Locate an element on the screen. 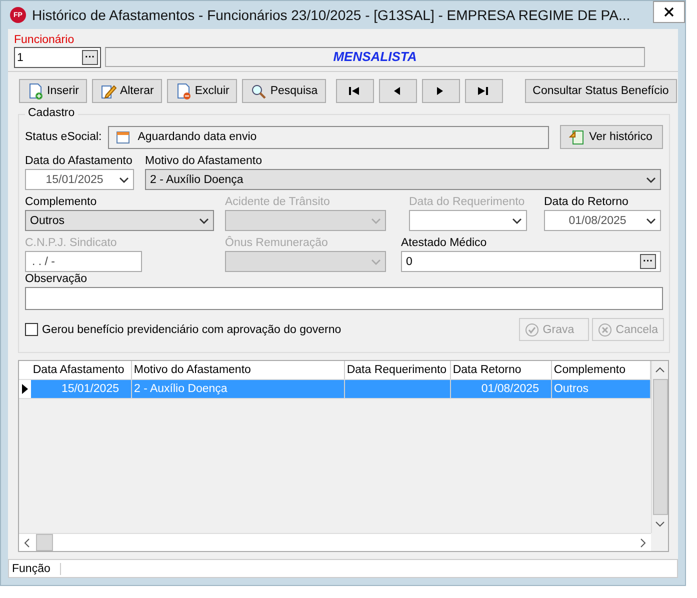 This screenshot has width=697, height=598. checkbox is located at coordinates (31, 329).